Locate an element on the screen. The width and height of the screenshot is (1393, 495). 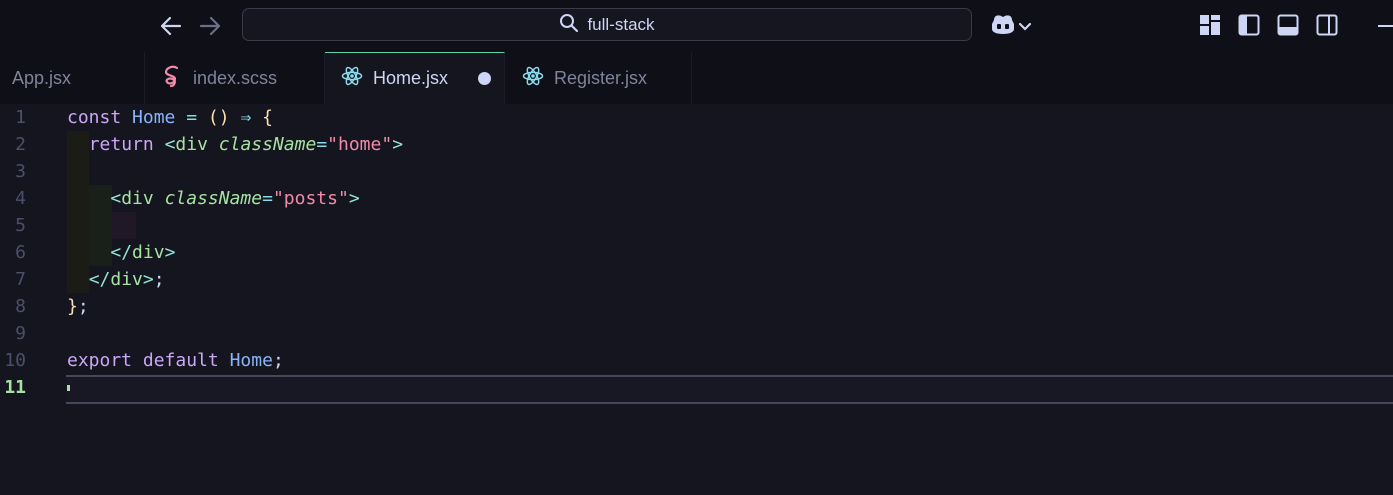
tab-register-jsx: Register.jsx is located at coordinates (598, 78).